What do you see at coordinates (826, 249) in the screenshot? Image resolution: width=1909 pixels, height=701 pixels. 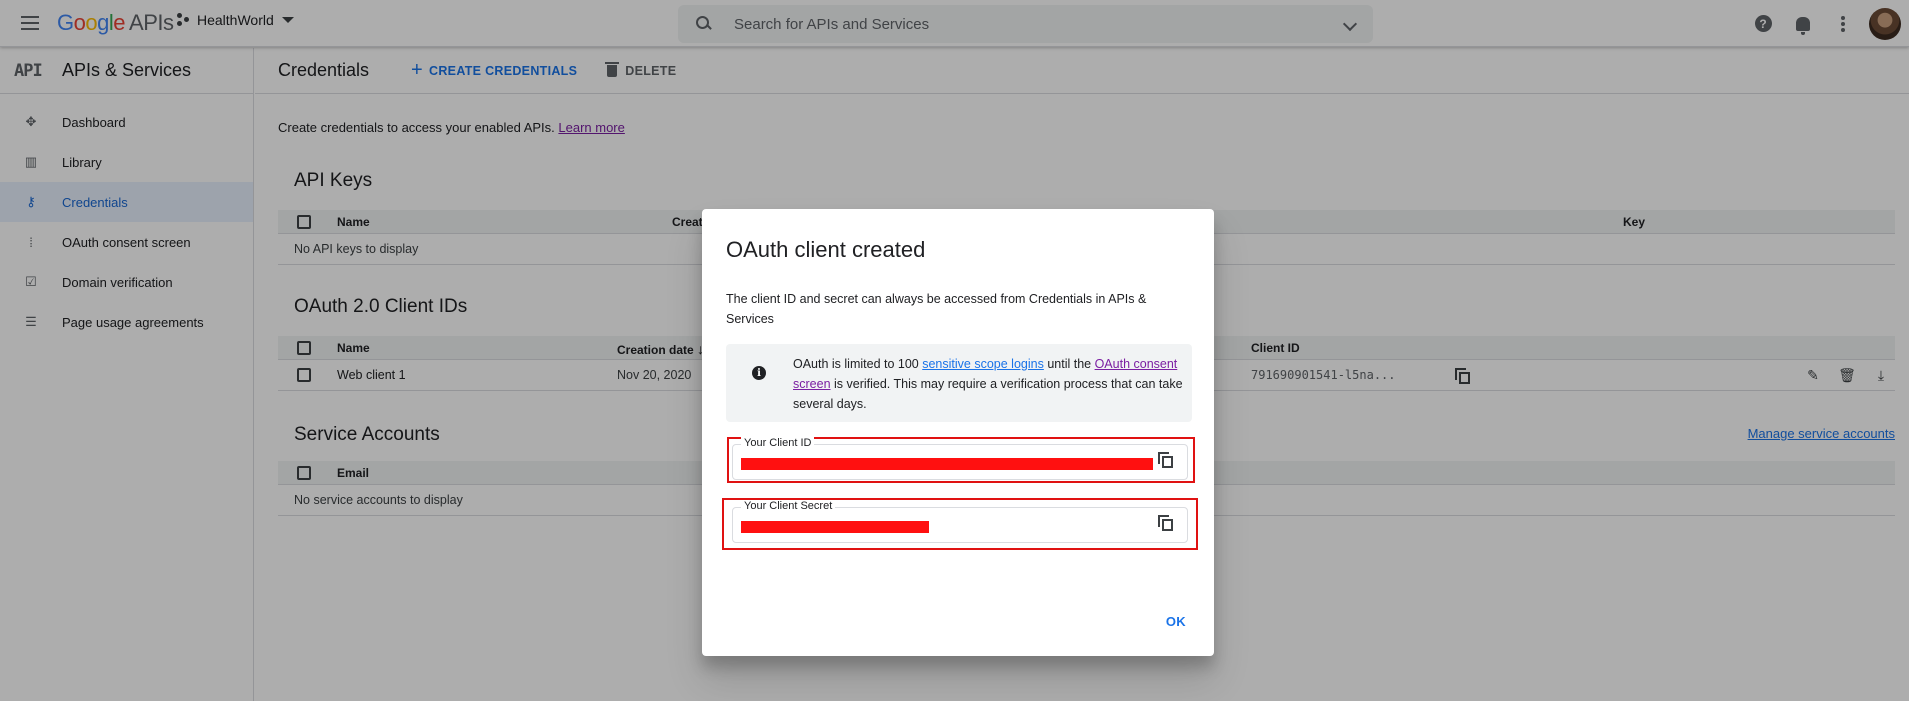 I see `dialog-title: OAuth client created` at bounding box center [826, 249].